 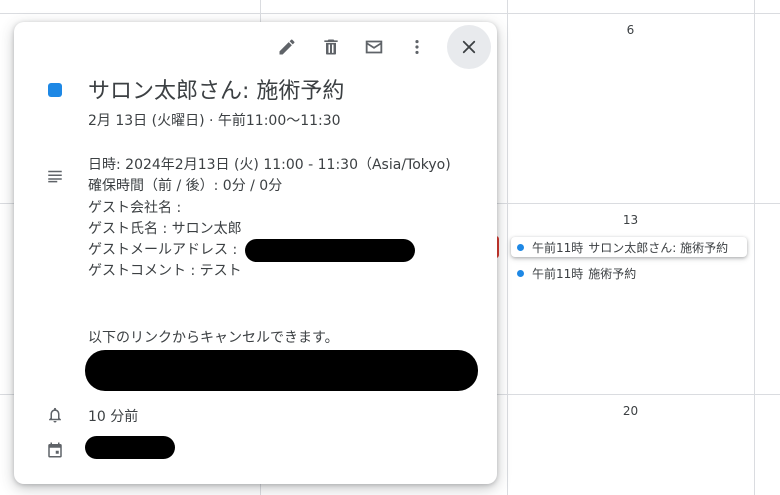 I want to click on more-vert-icon, so click(x=417, y=47).